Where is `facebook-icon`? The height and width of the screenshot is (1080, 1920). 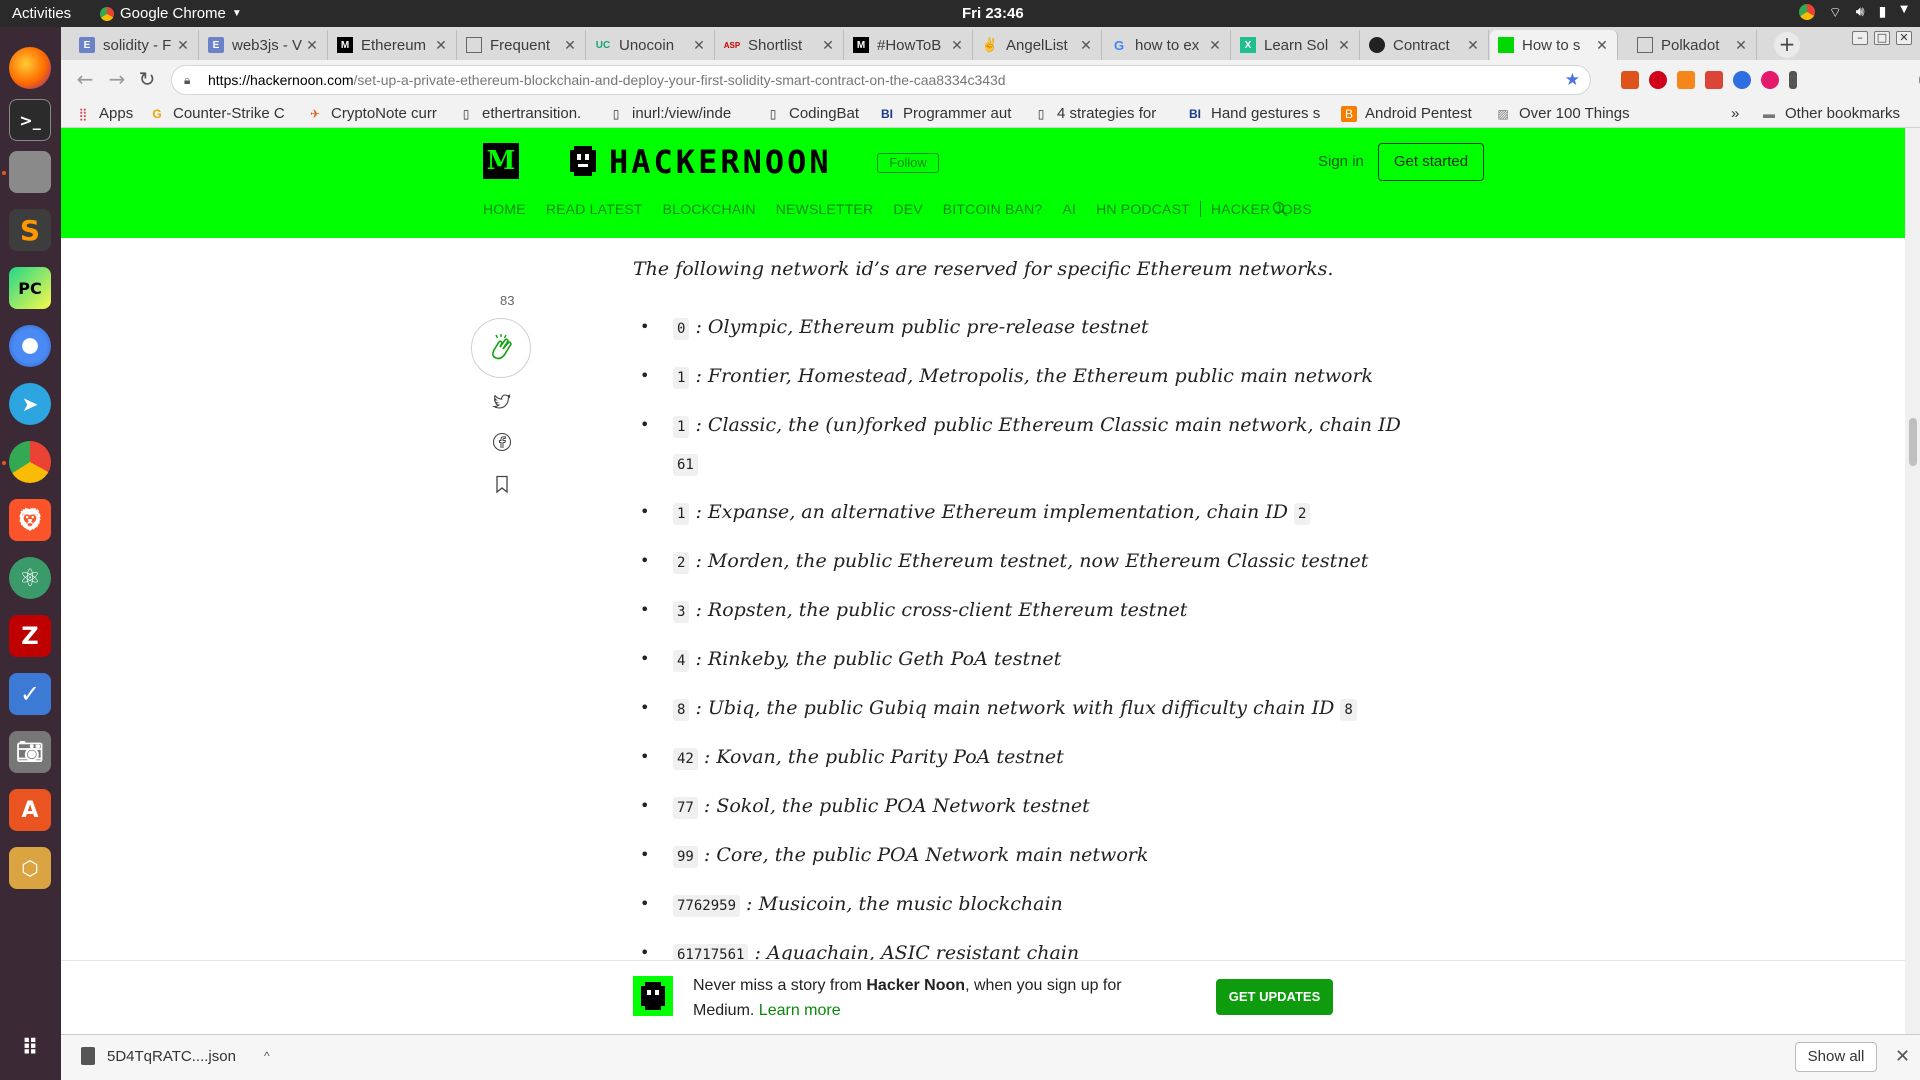
facebook-icon is located at coordinates (502, 442).